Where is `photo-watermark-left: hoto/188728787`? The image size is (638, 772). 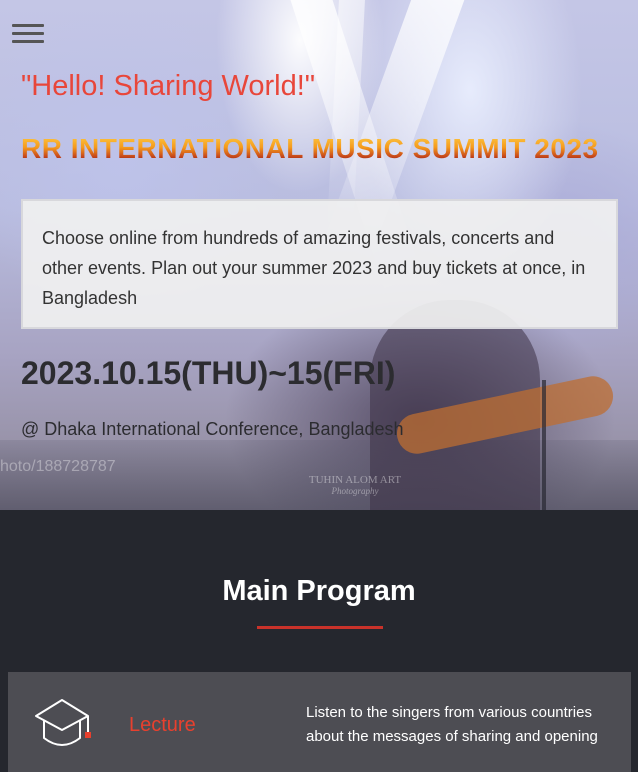
photo-watermark-left: hoto/188728787 is located at coordinates (58, 466).